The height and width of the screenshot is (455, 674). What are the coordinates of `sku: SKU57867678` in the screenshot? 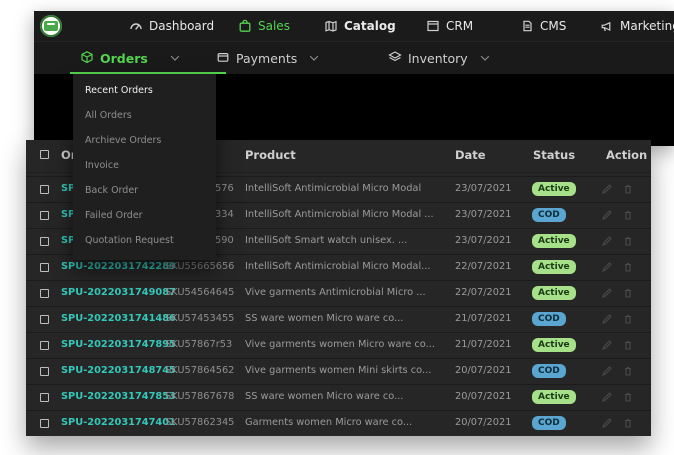 It's located at (200, 396).